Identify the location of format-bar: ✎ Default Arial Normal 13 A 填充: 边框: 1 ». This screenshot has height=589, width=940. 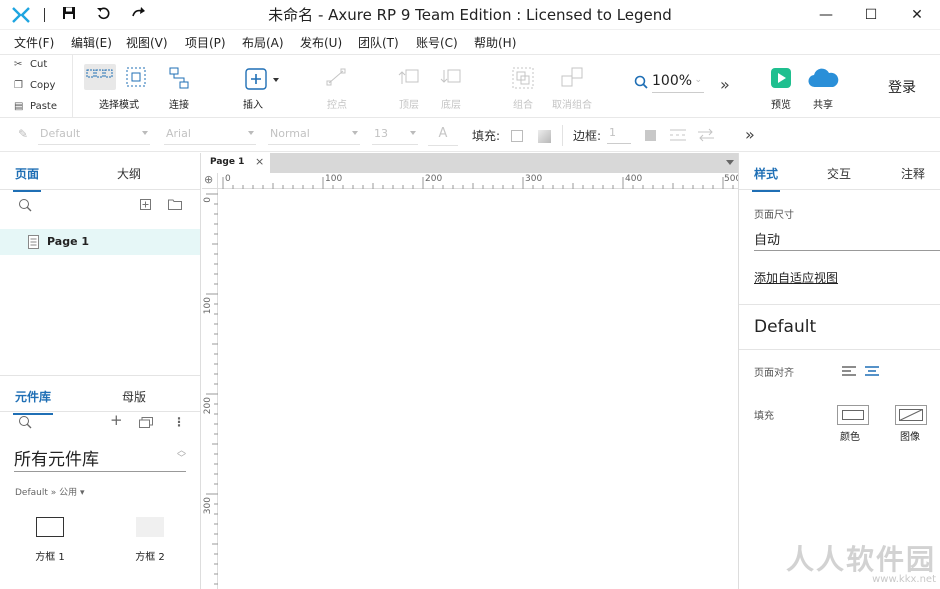
(470, 135).